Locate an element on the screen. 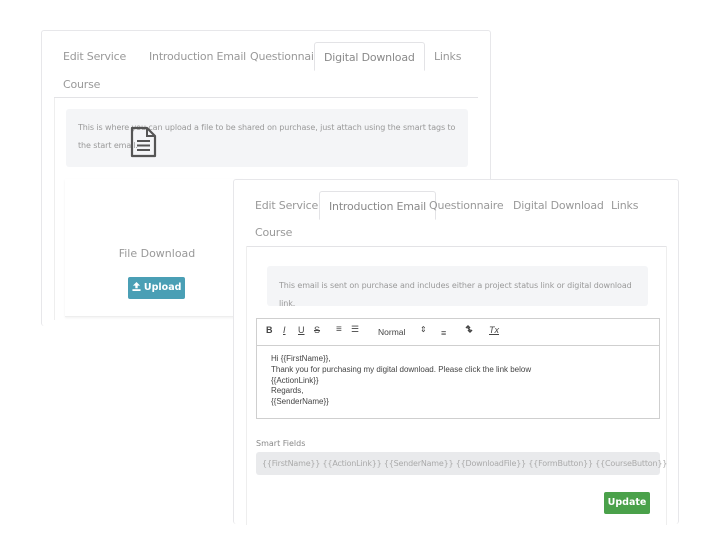 The image size is (720, 535). italic-icon: I is located at coordinates (284, 330).